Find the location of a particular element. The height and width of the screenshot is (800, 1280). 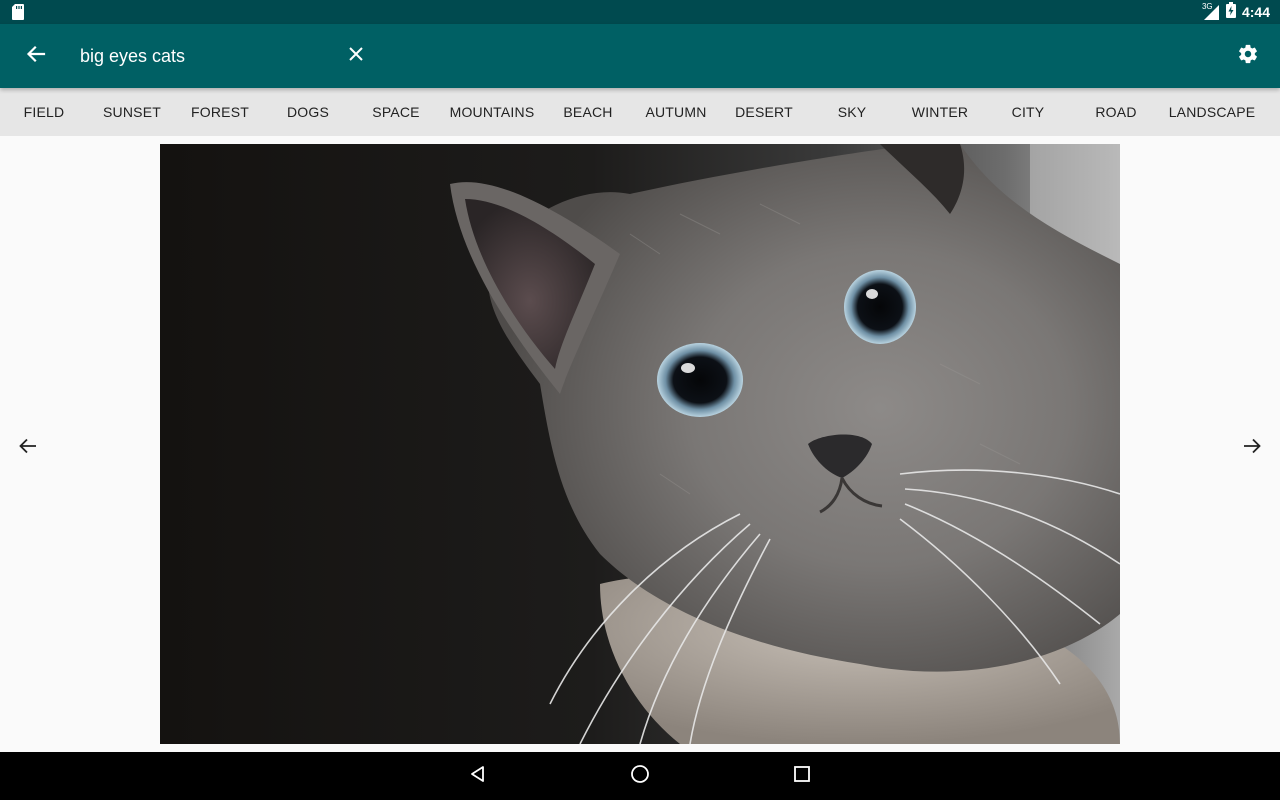

nav-recents-icon is located at coordinates (802, 776).